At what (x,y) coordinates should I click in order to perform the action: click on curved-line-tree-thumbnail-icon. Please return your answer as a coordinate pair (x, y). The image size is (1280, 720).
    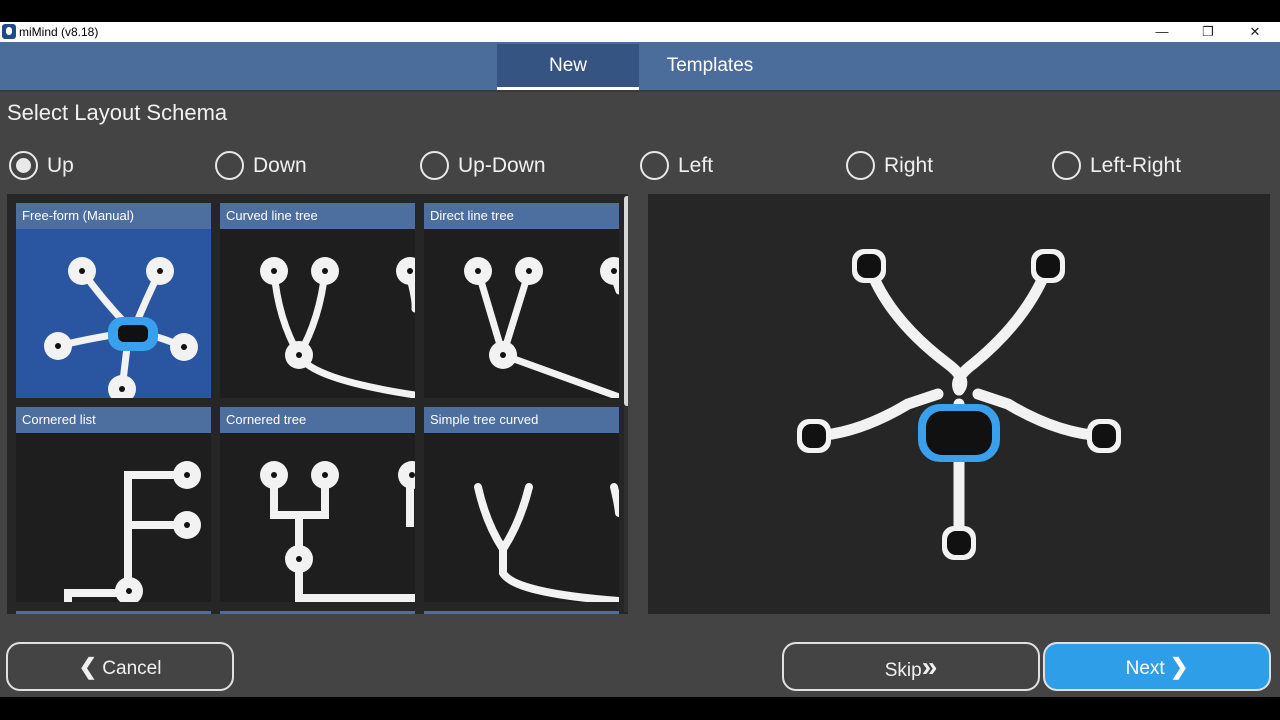
    Looking at the image, I should click on (337, 327).